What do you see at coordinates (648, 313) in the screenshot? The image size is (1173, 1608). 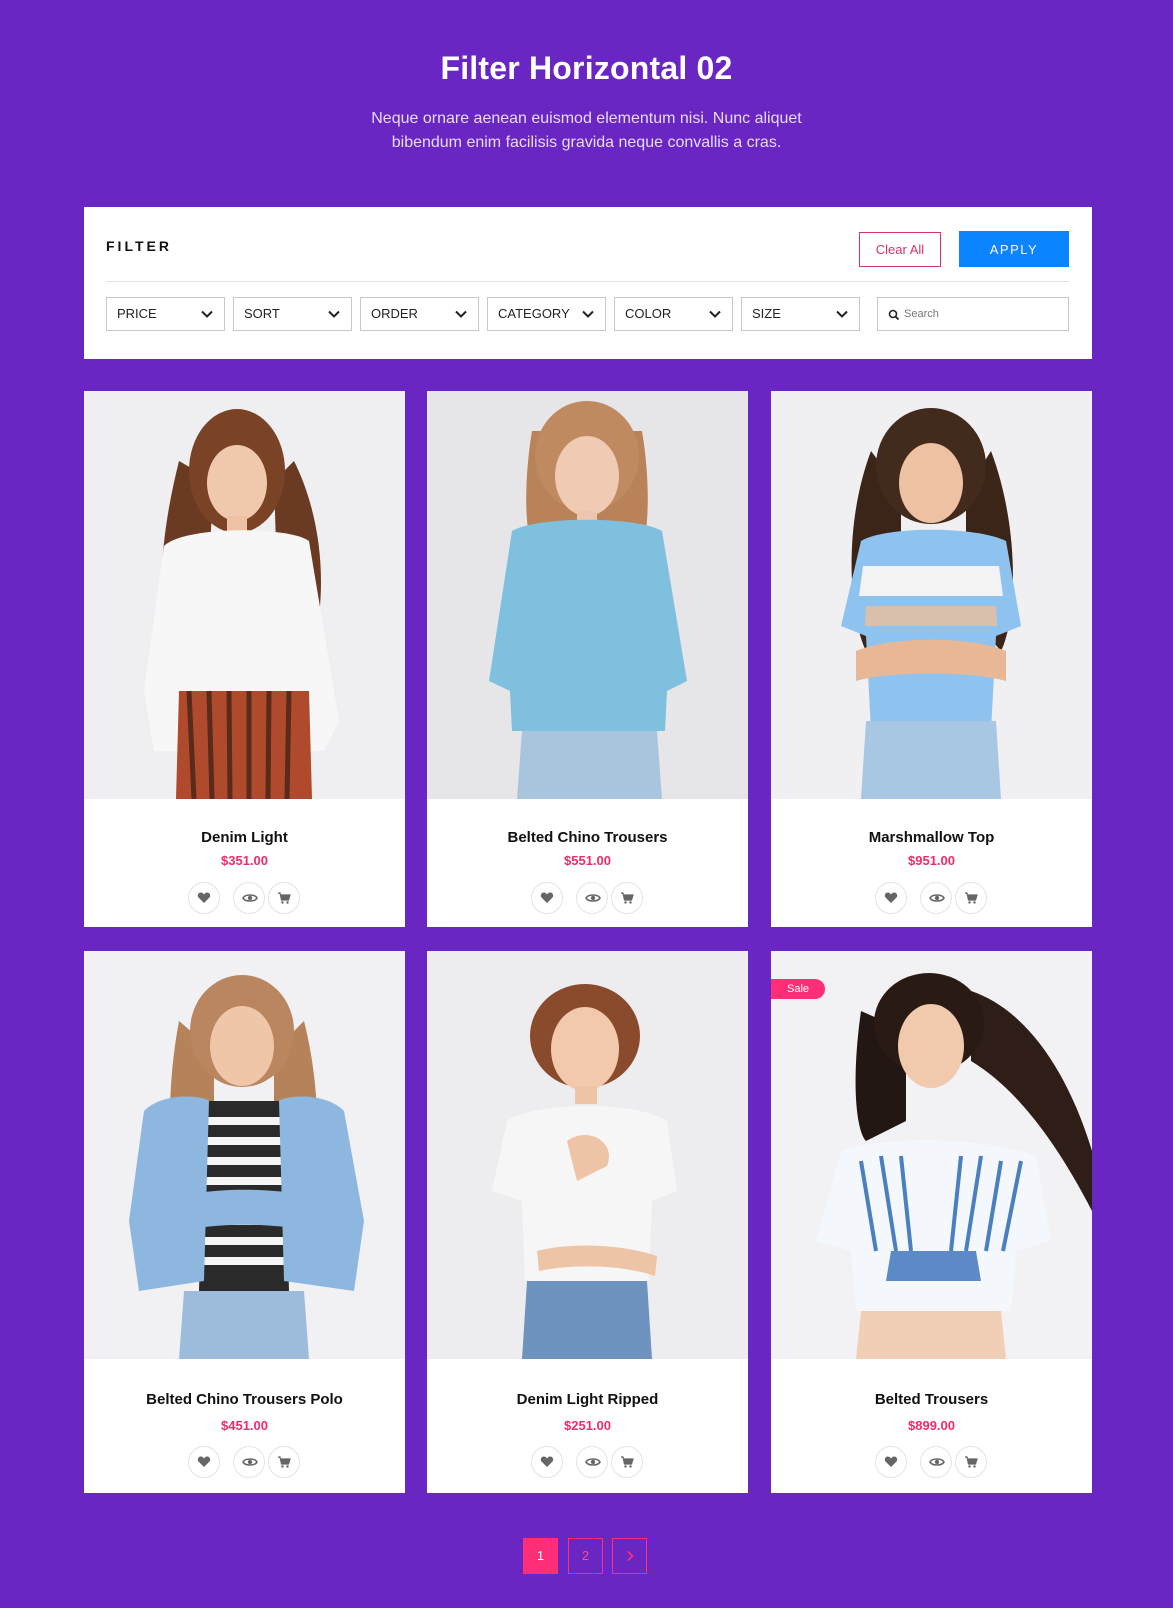 I see `select-label: COLOR` at bounding box center [648, 313].